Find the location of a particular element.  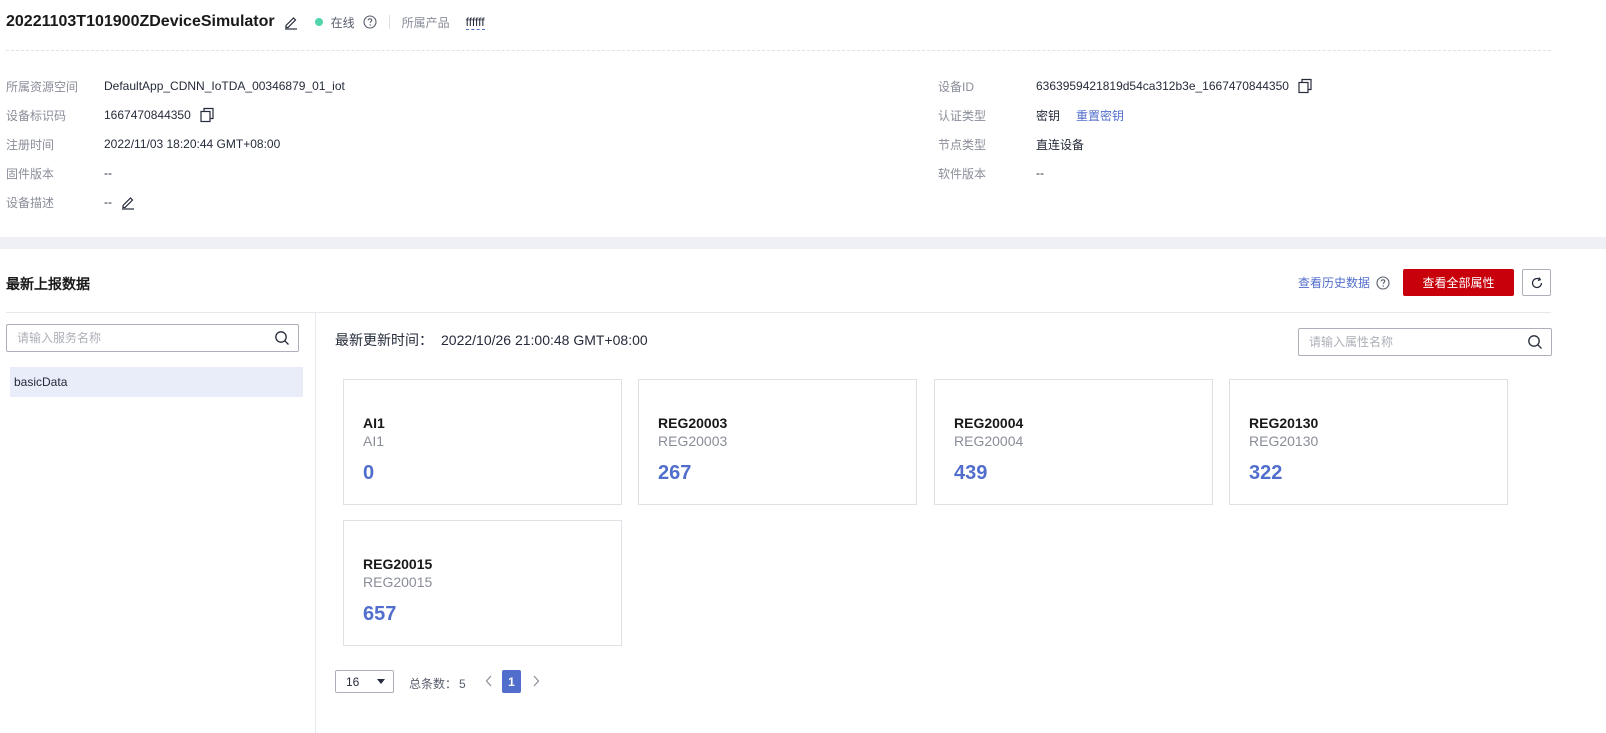

edit-description-icon is located at coordinates (128, 202).